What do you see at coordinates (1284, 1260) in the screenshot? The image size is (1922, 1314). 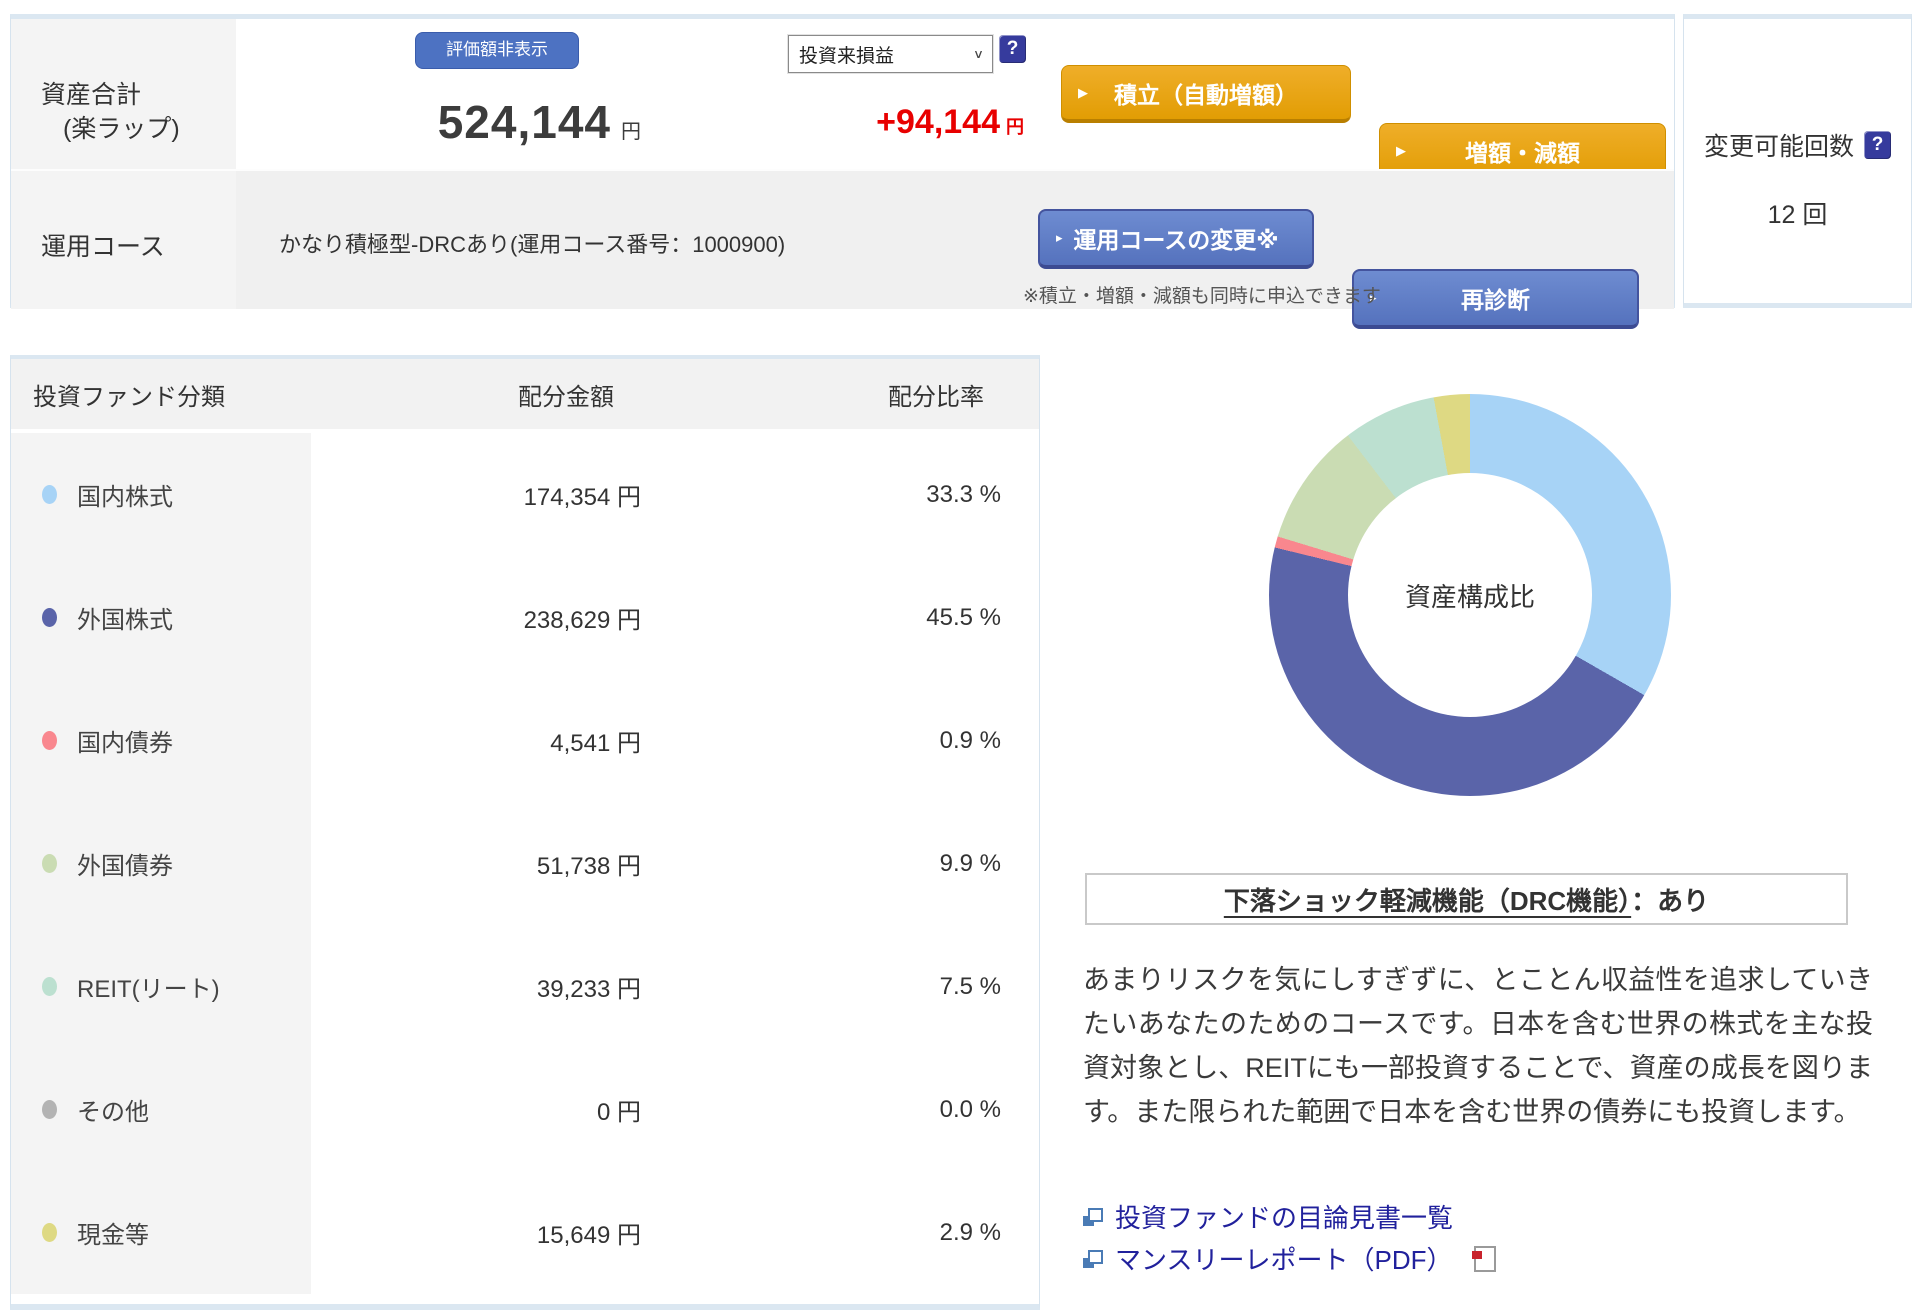 I see `monthly-report-link-label: マンスリーレポート（PDF）` at bounding box center [1284, 1260].